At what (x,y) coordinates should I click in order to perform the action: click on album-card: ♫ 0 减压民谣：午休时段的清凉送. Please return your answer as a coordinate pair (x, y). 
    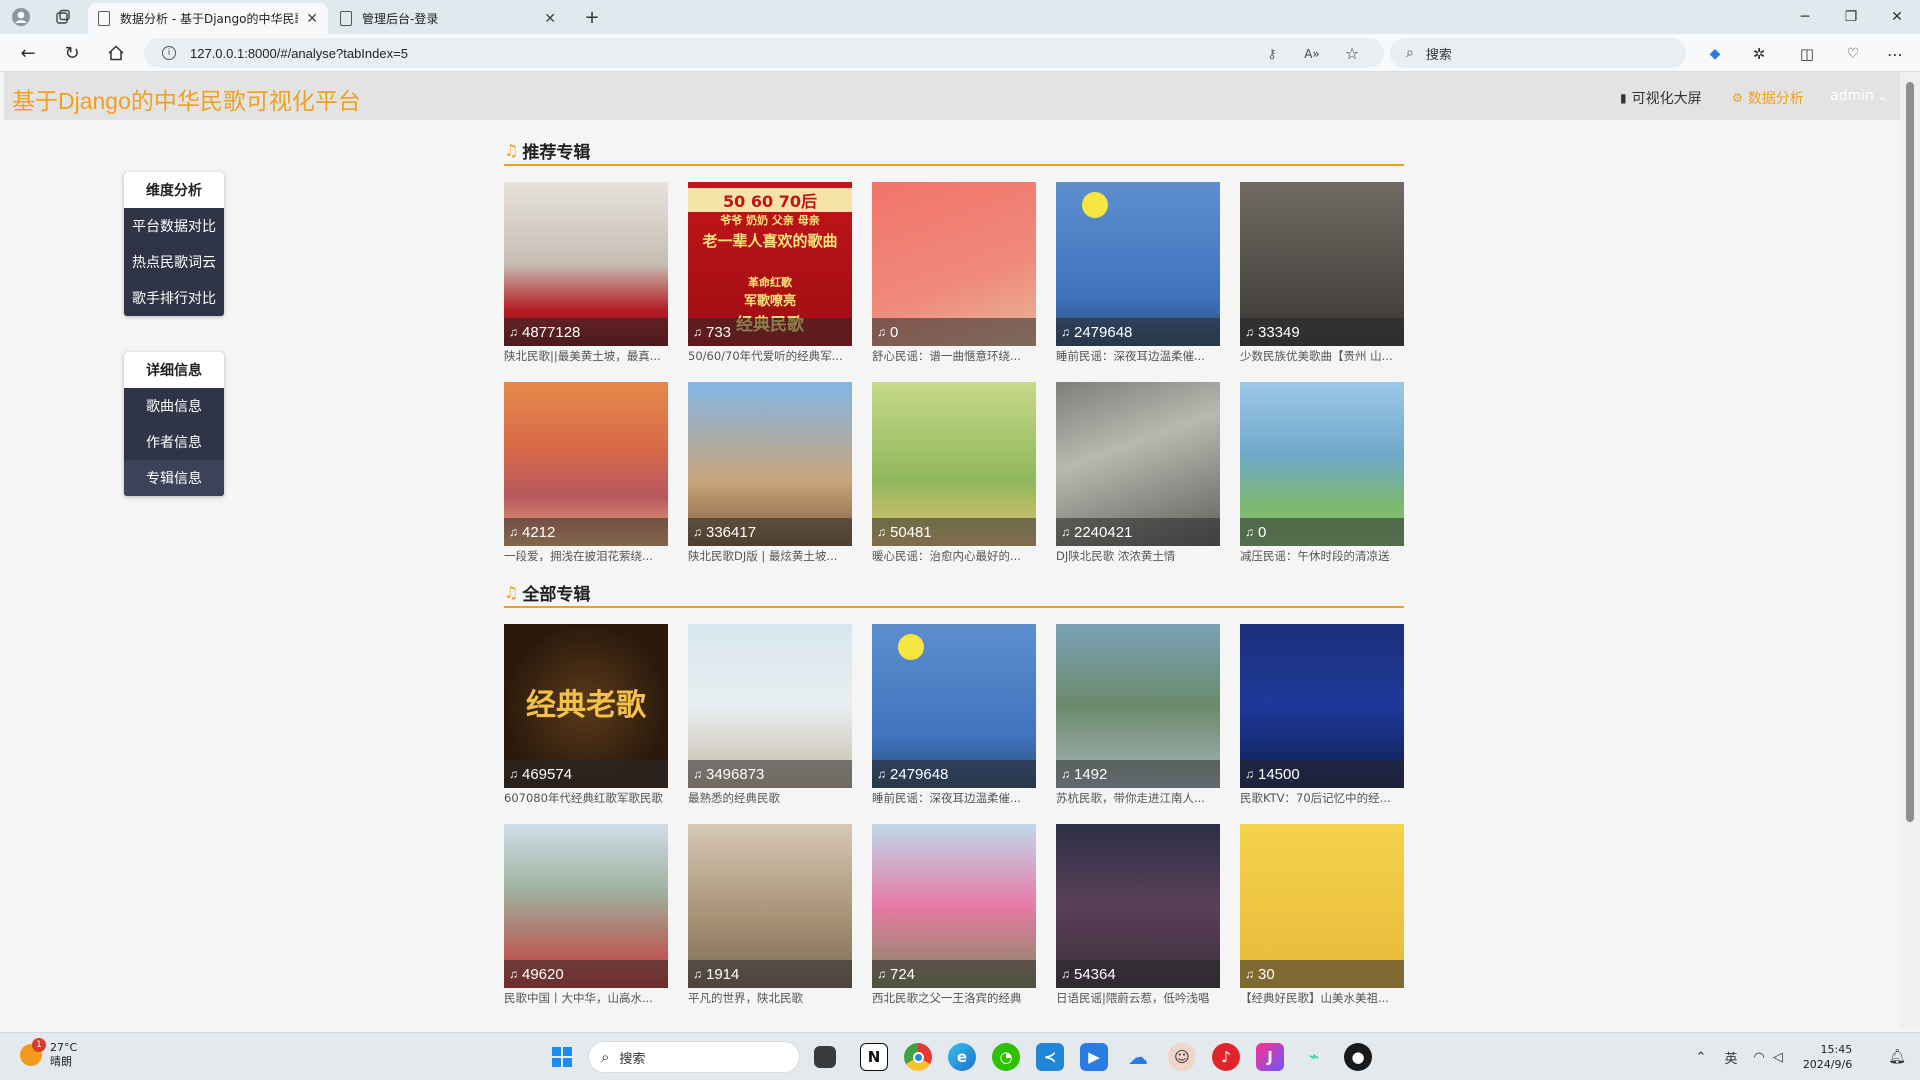
    Looking at the image, I should click on (1322, 473).